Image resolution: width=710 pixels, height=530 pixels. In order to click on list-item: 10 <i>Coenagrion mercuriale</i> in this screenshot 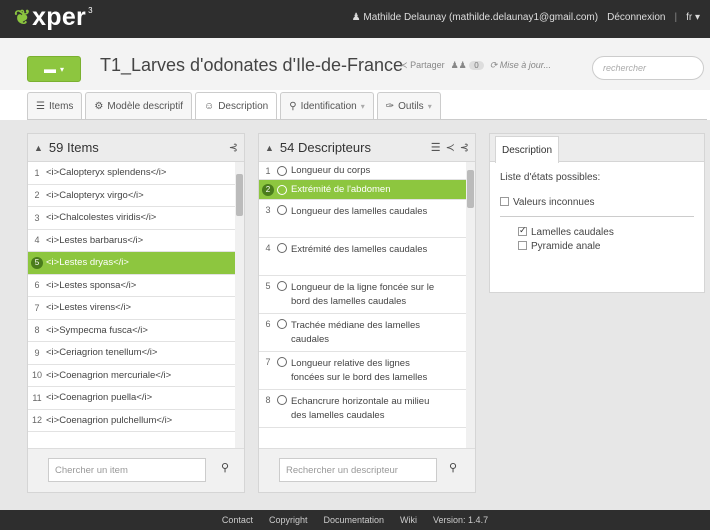, I will do `click(136, 376)`.